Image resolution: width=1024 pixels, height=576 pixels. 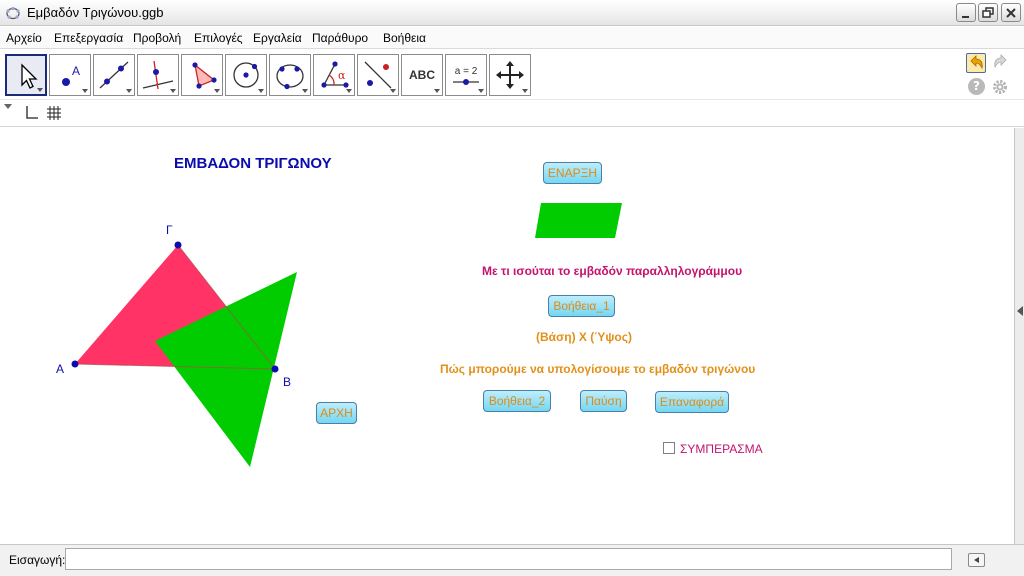 I want to click on start-button: ΕΝΑΡΞΗ, so click(x=572, y=173).